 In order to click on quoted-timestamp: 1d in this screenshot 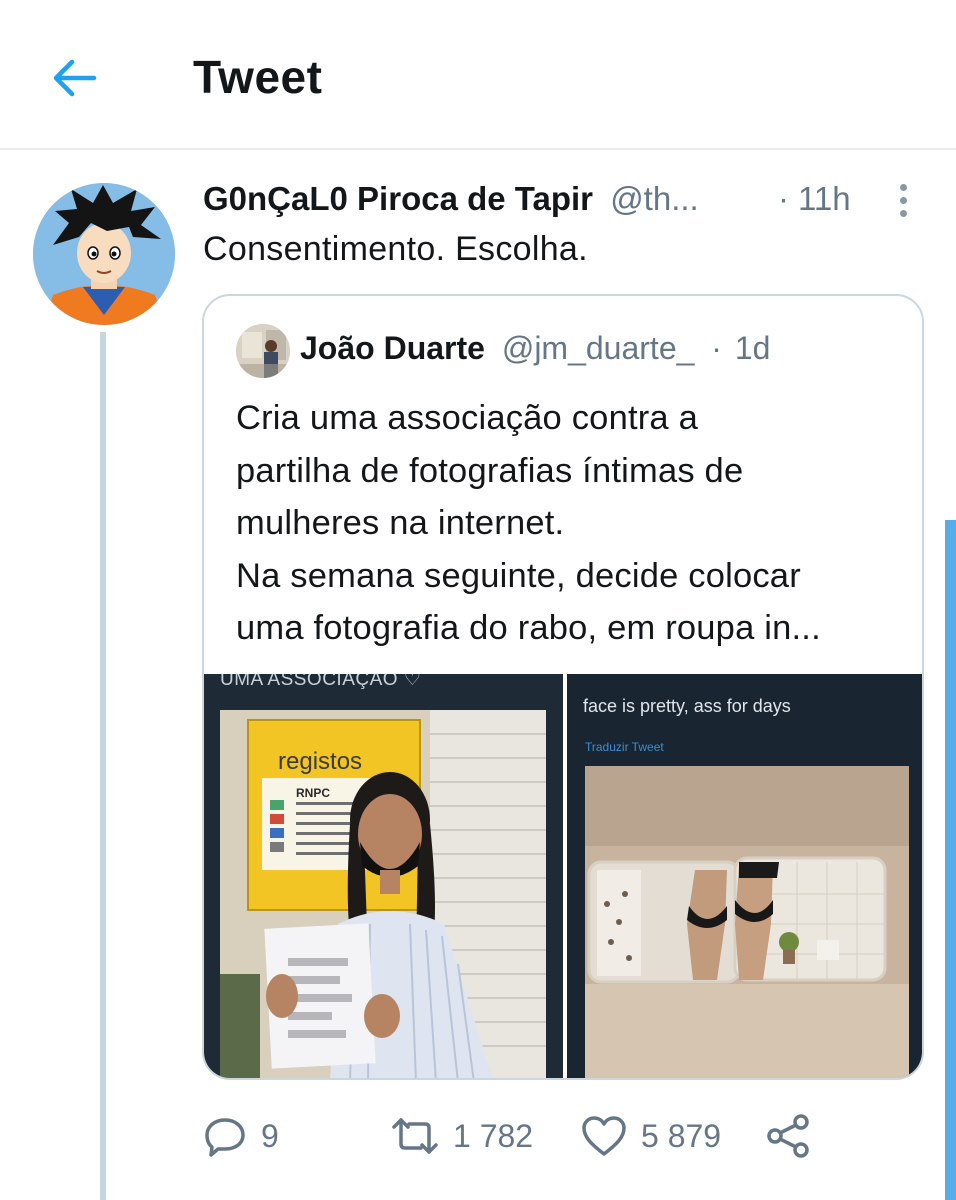, I will do `click(752, 348)`.